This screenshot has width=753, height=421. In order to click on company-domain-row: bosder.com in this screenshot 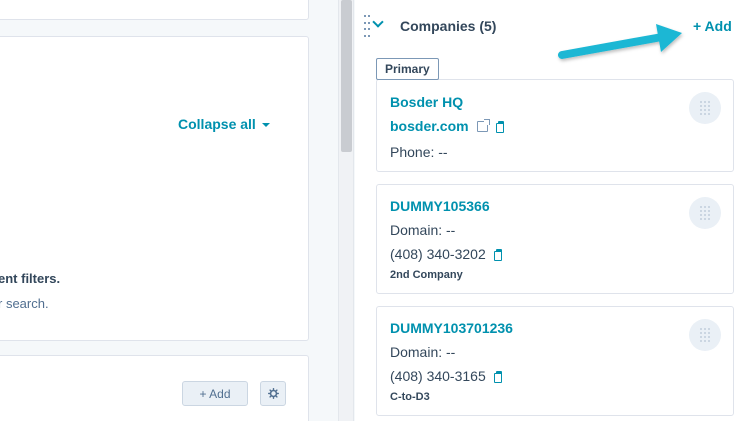, I will do `click(447, 126)`.